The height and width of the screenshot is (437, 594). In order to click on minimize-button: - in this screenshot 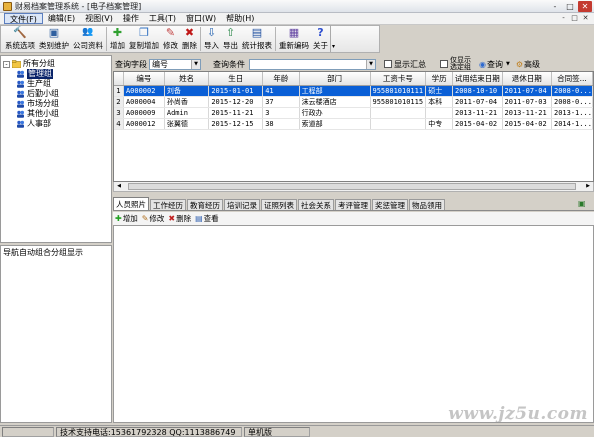, I will do `click(555, 6)`.